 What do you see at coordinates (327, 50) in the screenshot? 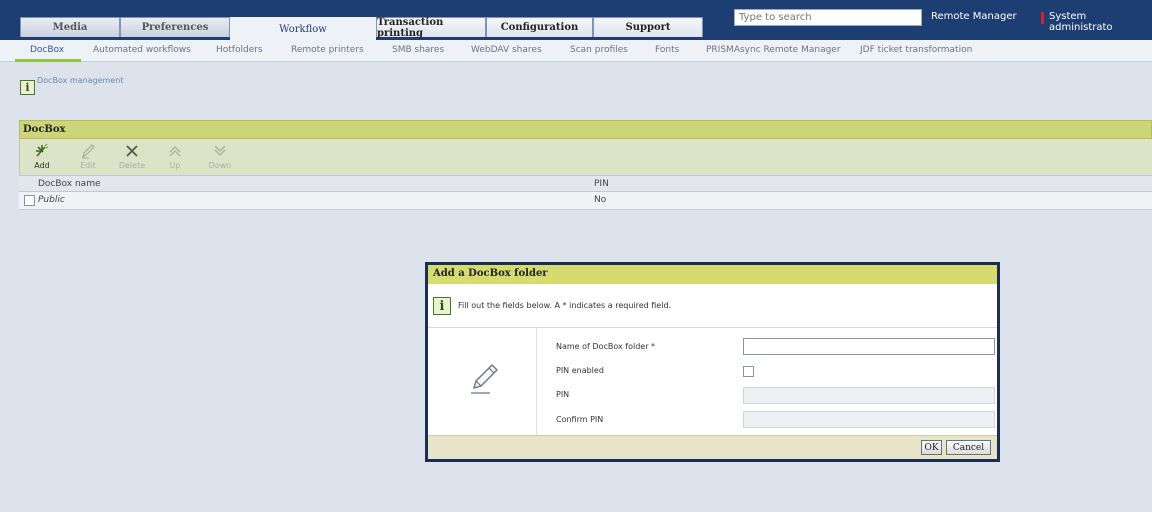
I see `subnav-remote-printers: Remote printers` at bounding box center [327, 50].